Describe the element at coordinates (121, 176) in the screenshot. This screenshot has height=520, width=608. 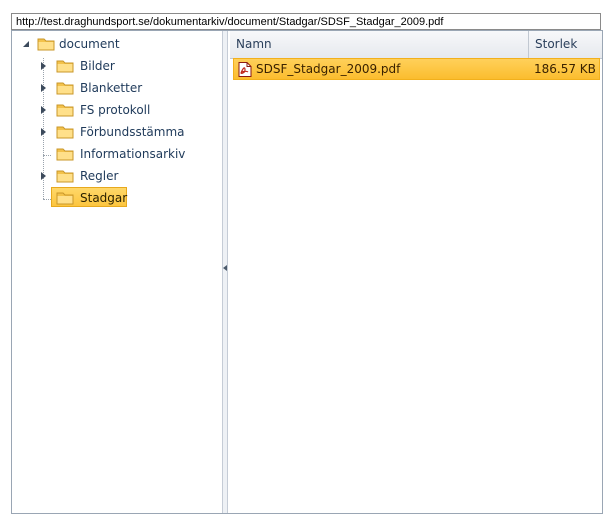
I see `tree-node-regler: Regler` at that location.